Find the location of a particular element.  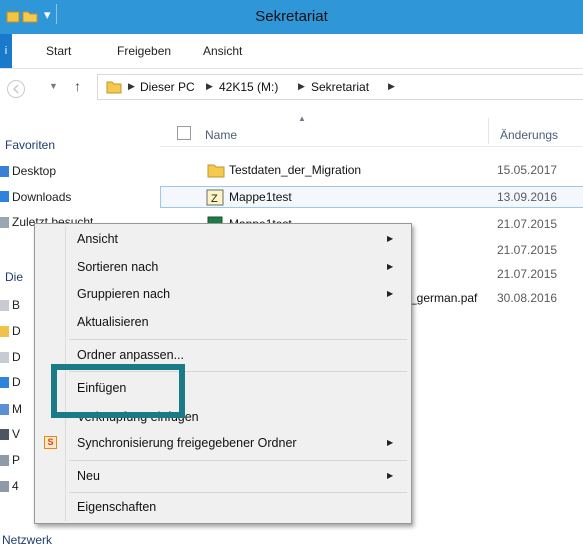

select-all-checkbox is located at coordinates (184, 133).